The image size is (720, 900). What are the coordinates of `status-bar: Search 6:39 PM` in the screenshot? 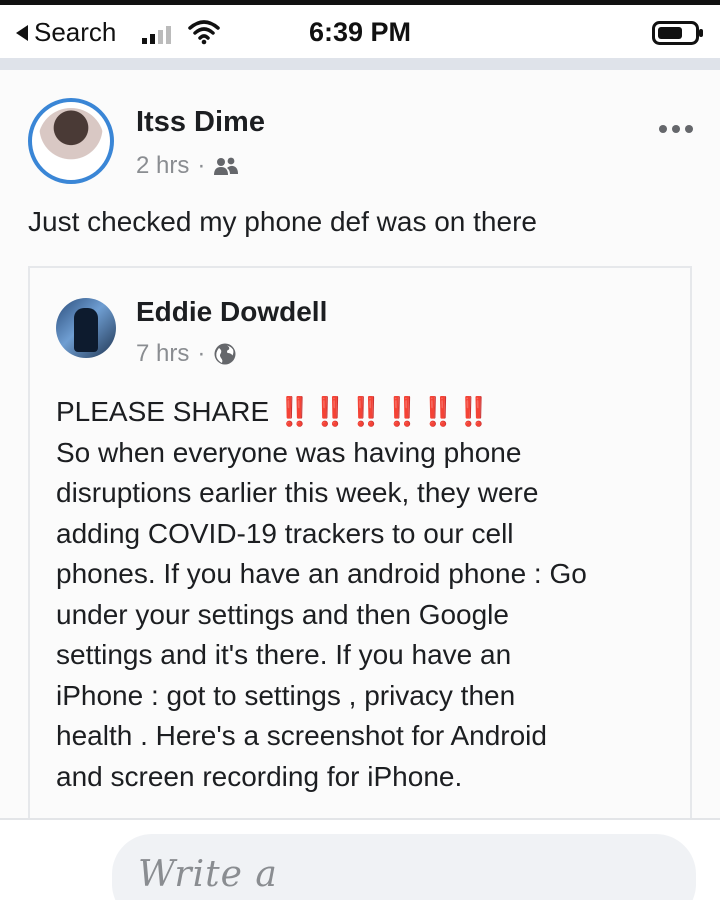 It's located at (360, 29).